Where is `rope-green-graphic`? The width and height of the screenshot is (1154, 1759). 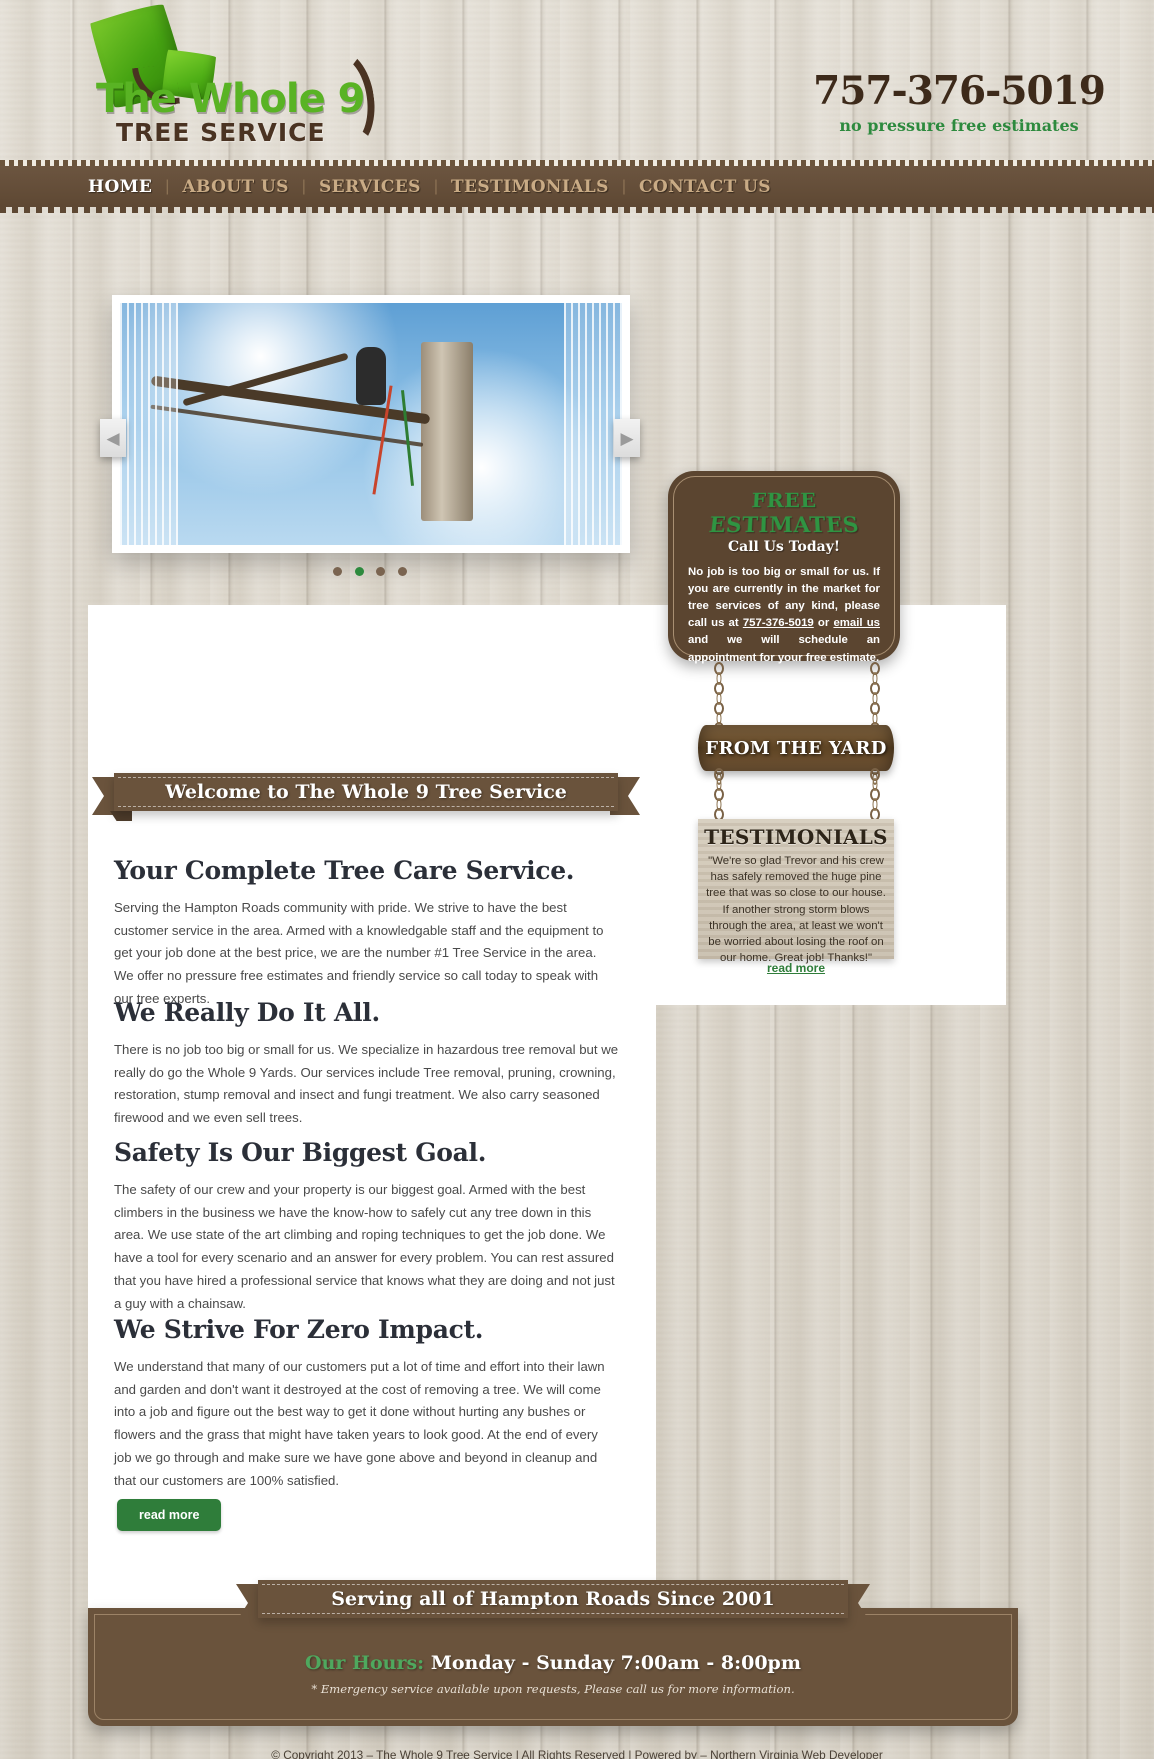 rope-green-graphic is located at coordinates (408, 438).